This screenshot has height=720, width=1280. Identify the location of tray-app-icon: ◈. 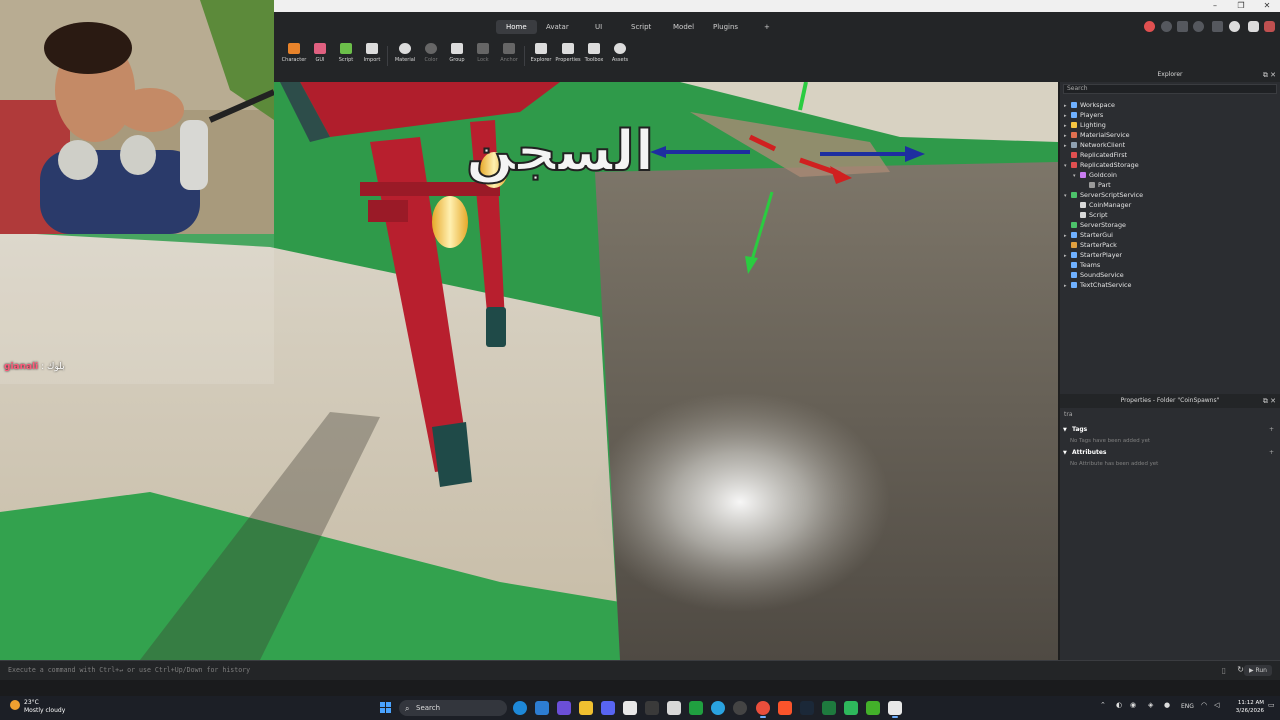
(1150, 705).